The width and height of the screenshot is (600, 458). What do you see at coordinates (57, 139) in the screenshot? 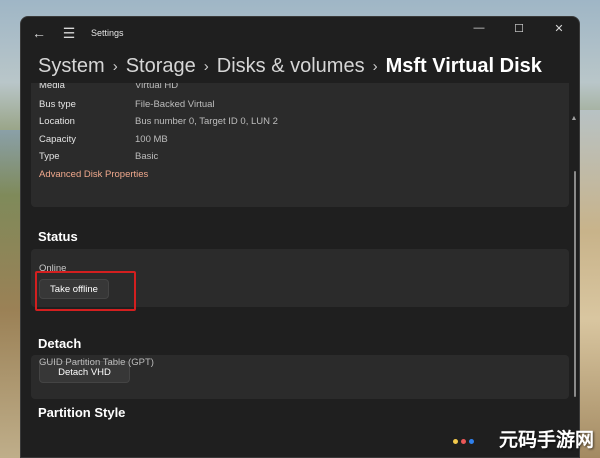
I see `property-label: Capacity` at bounding box center [57, 139].